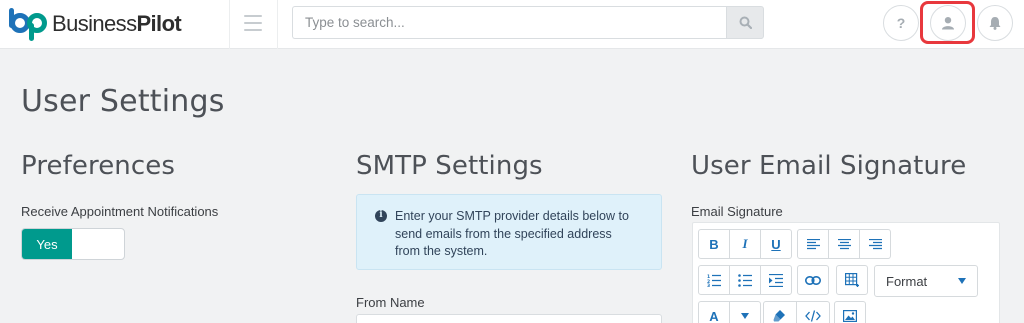  I want to click on format-dropdown: Format, so click(926, 281).